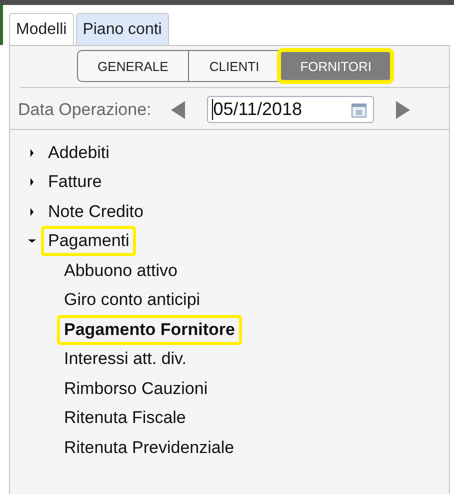  I want to click on tree-item: Addebiti, so click(78, 153).